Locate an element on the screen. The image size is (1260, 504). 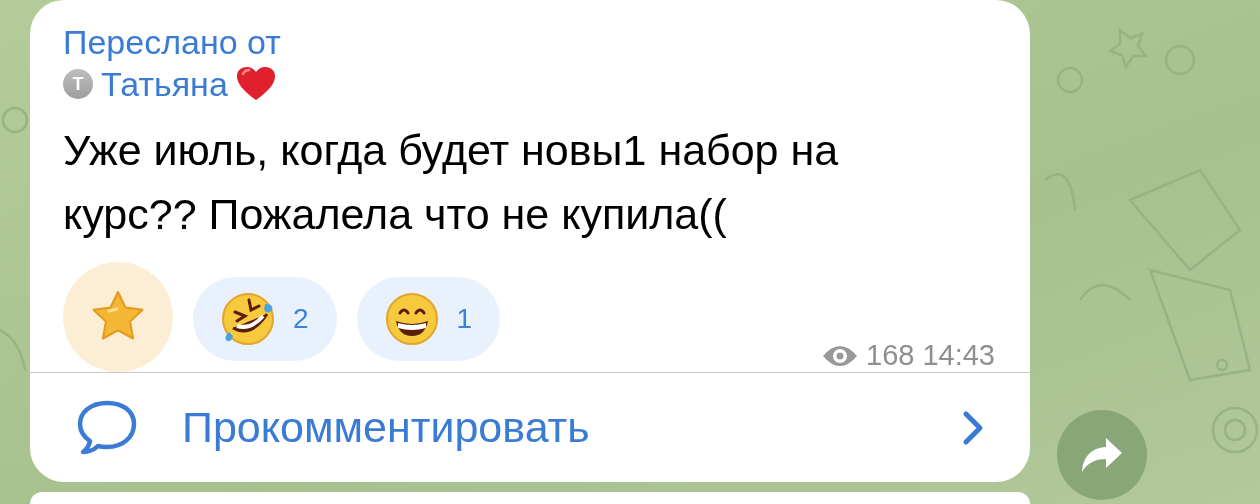
author-avatar: Т is located at coordinates (78, 84).